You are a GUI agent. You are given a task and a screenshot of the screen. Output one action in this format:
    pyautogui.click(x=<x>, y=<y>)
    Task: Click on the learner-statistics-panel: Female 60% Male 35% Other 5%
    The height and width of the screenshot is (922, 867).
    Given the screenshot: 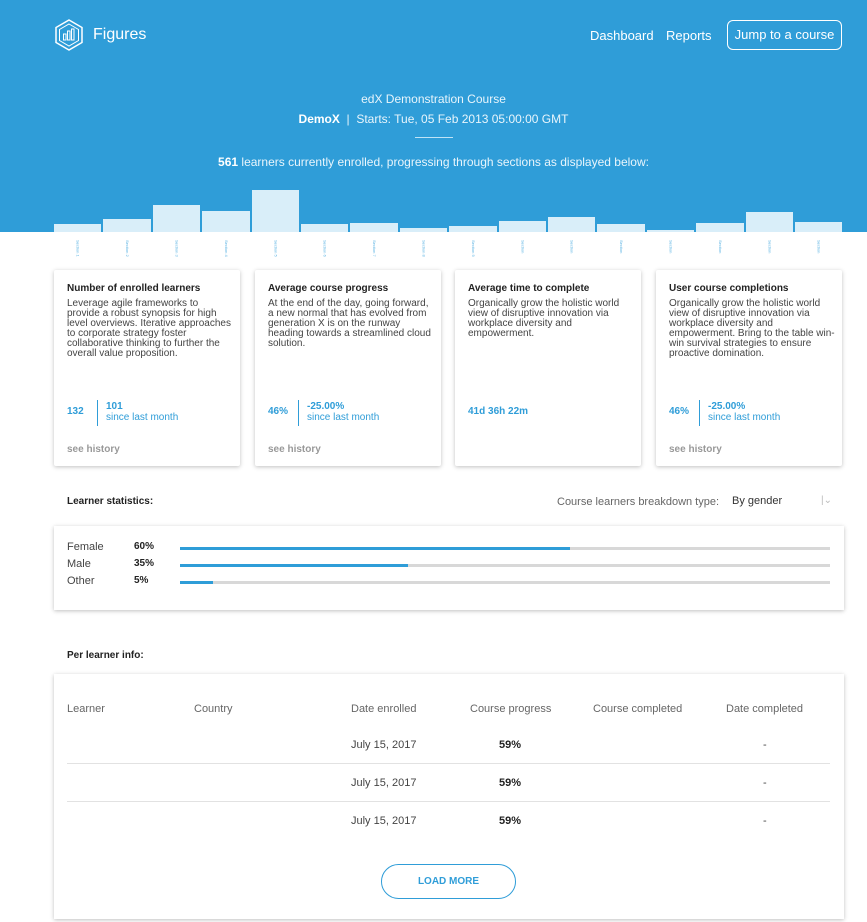 What is the action you would take?
    pyautogui.click(x=449, y=568)
    